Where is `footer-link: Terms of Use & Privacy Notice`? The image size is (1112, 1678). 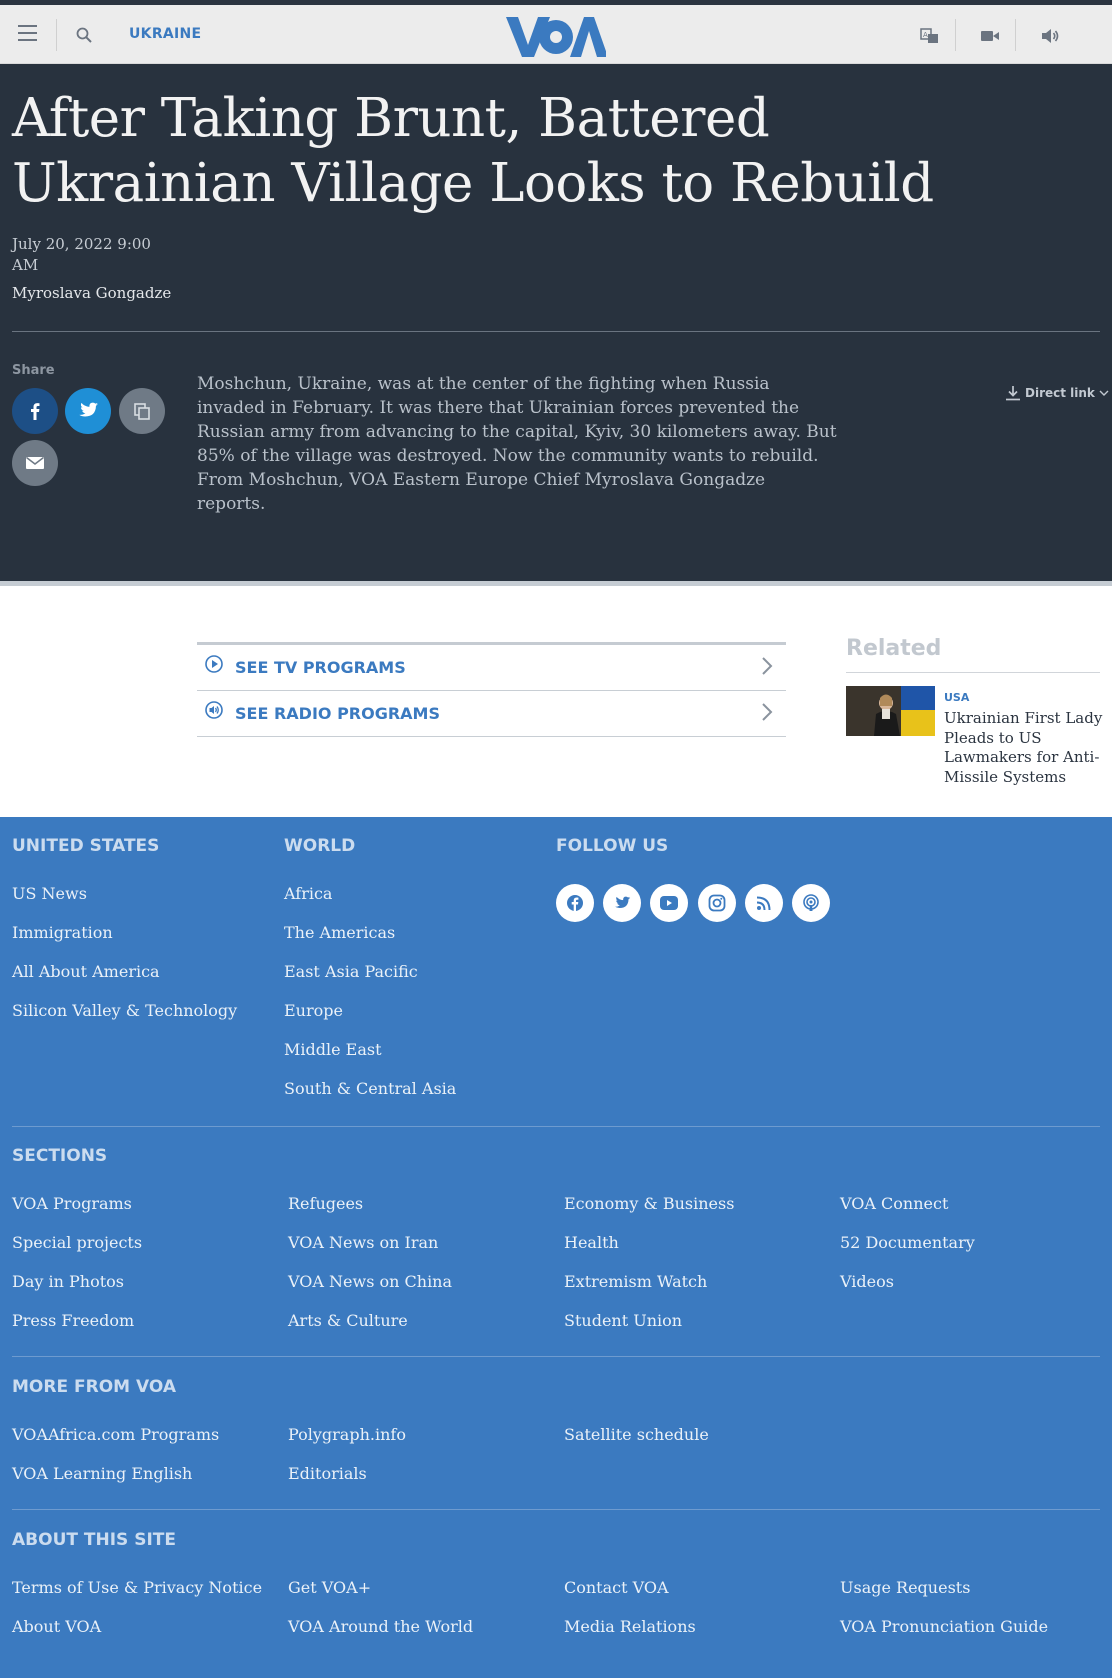 footer-link: Terms of Use & Privacy Notice is located at coordinates (137, 1587).